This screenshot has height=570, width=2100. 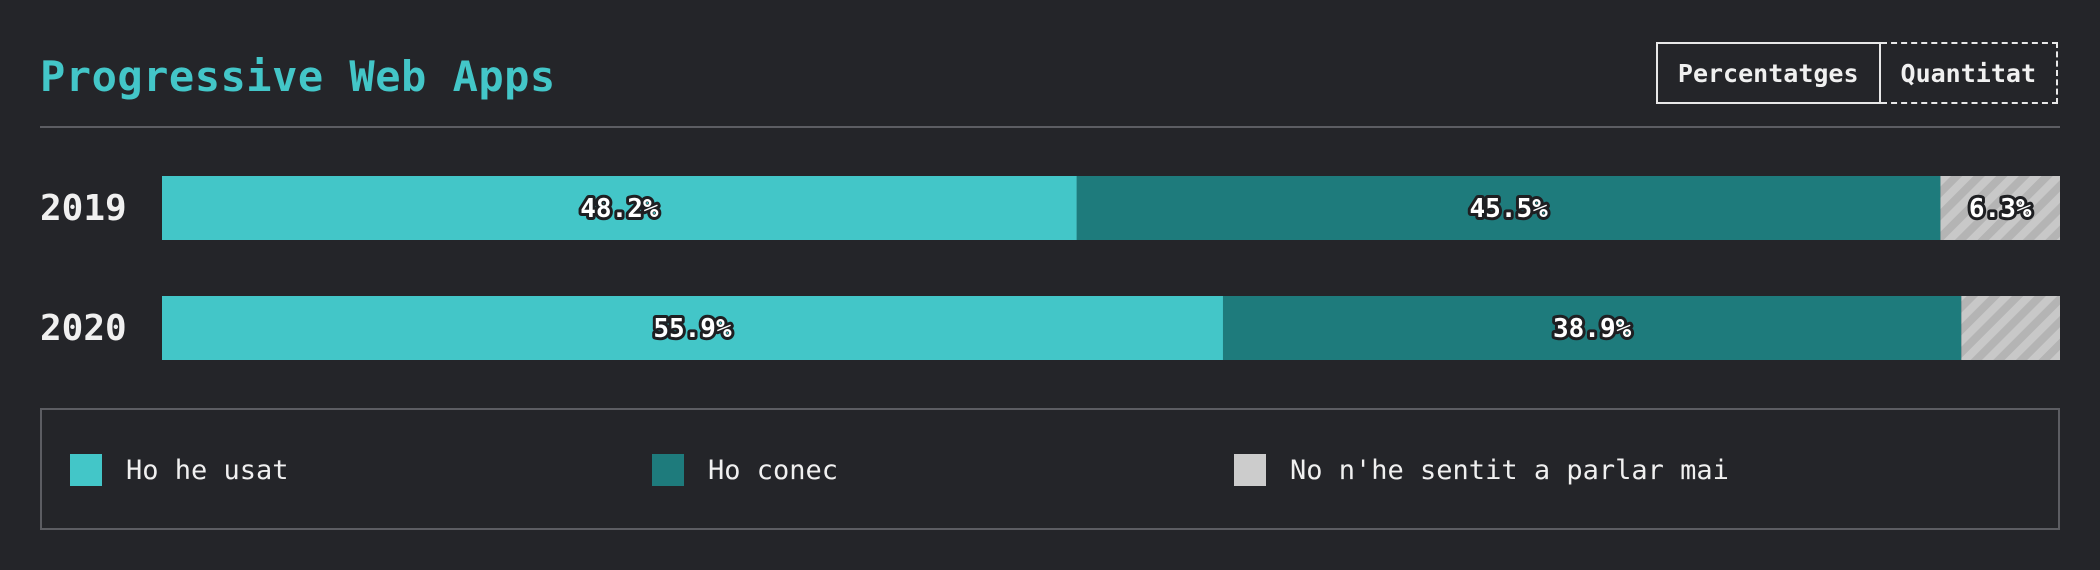 I want to click on row-label-2019: 2019, so click(x=83, y=208).